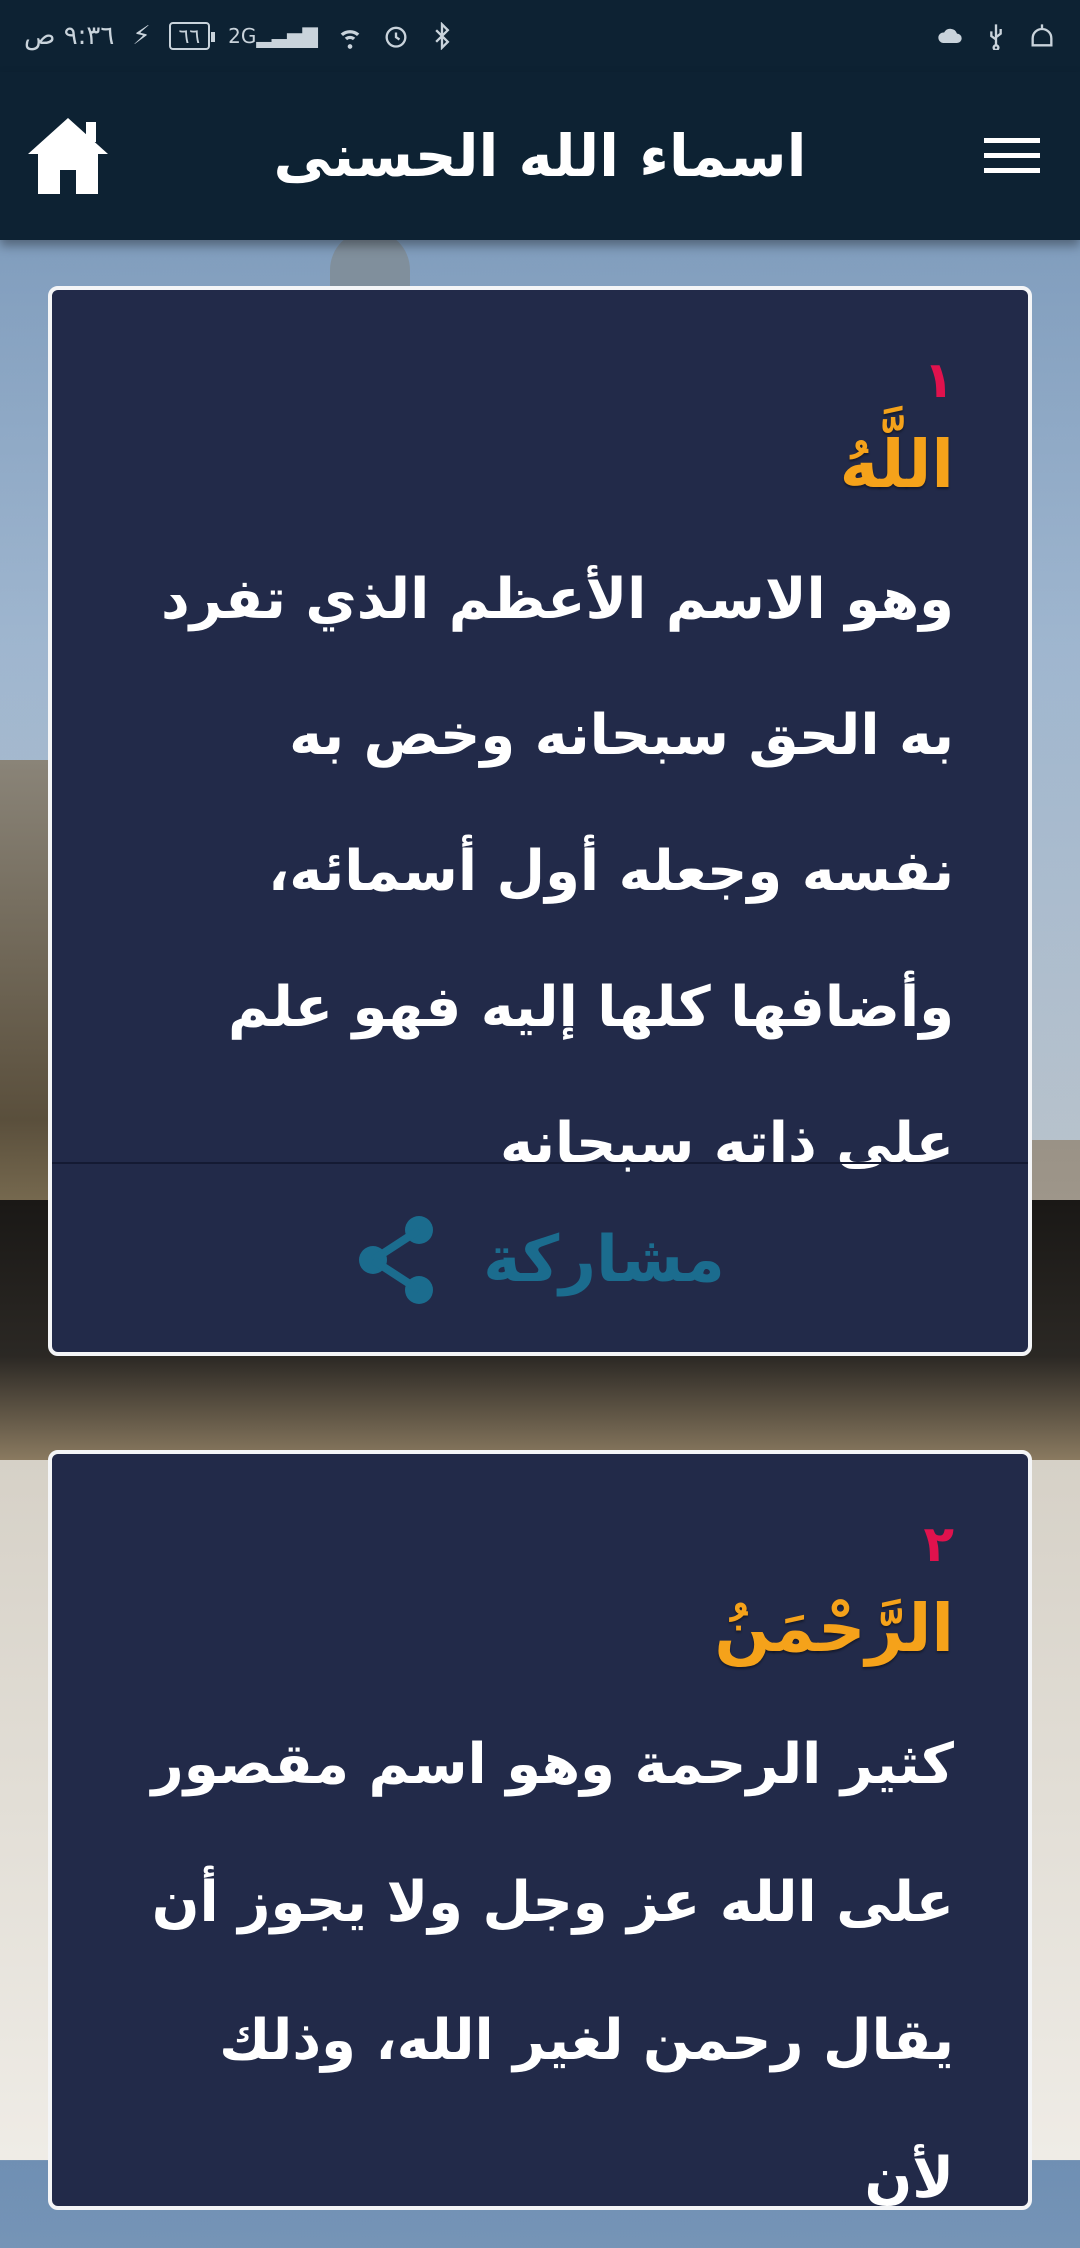 This screenshot has height=2248, width=1080. I want to click on menu-button, so click(1012, 156).